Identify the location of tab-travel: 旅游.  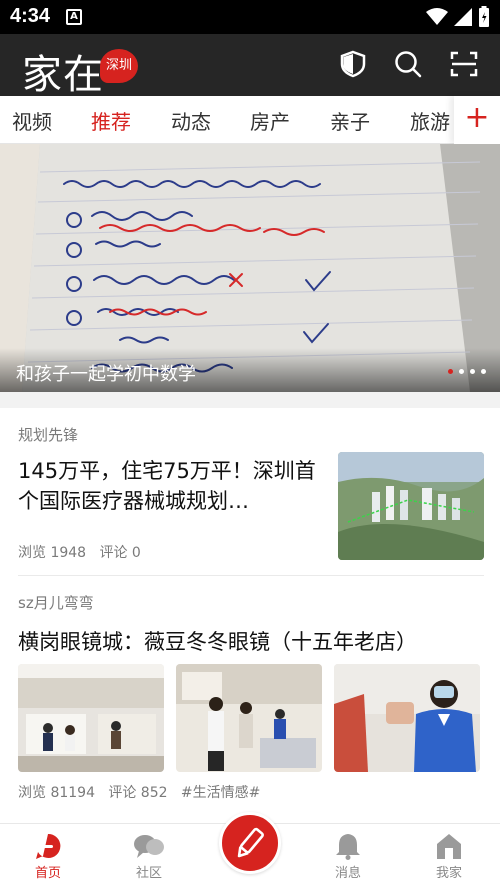
(430, 120).